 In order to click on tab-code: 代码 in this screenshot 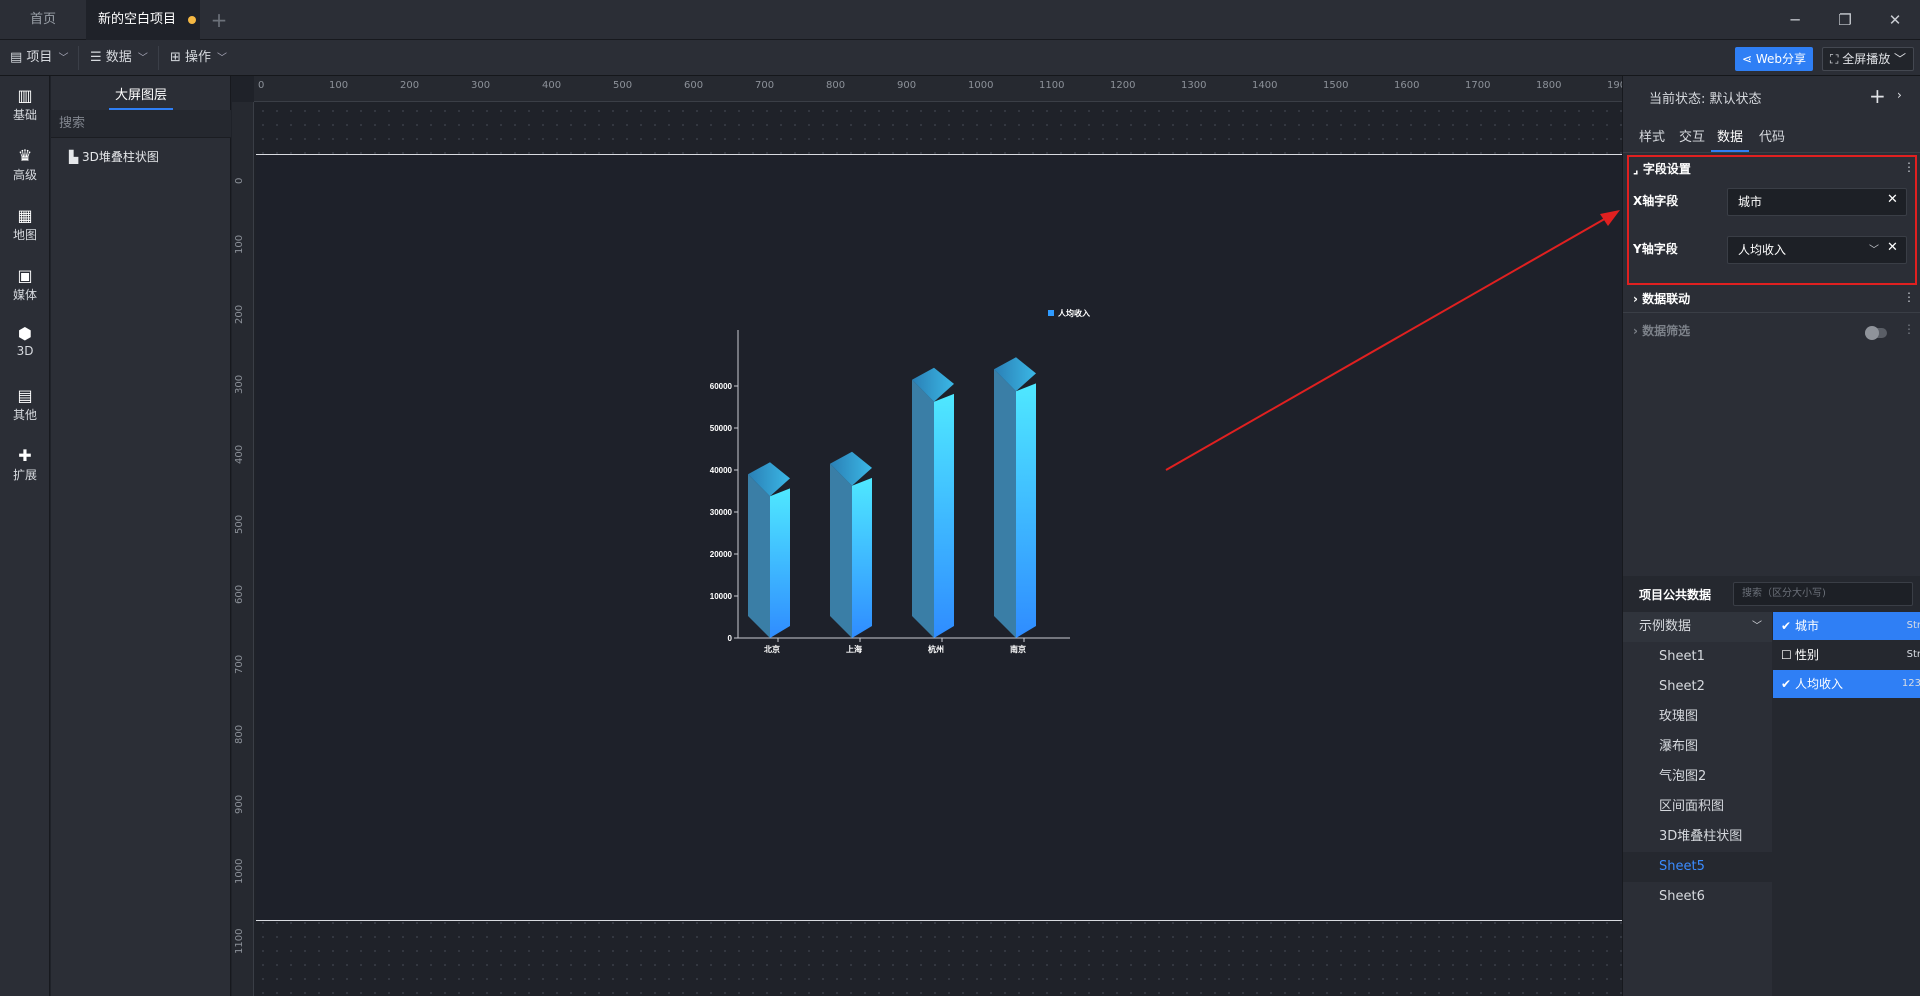, I will do `click(1772, 139)`.